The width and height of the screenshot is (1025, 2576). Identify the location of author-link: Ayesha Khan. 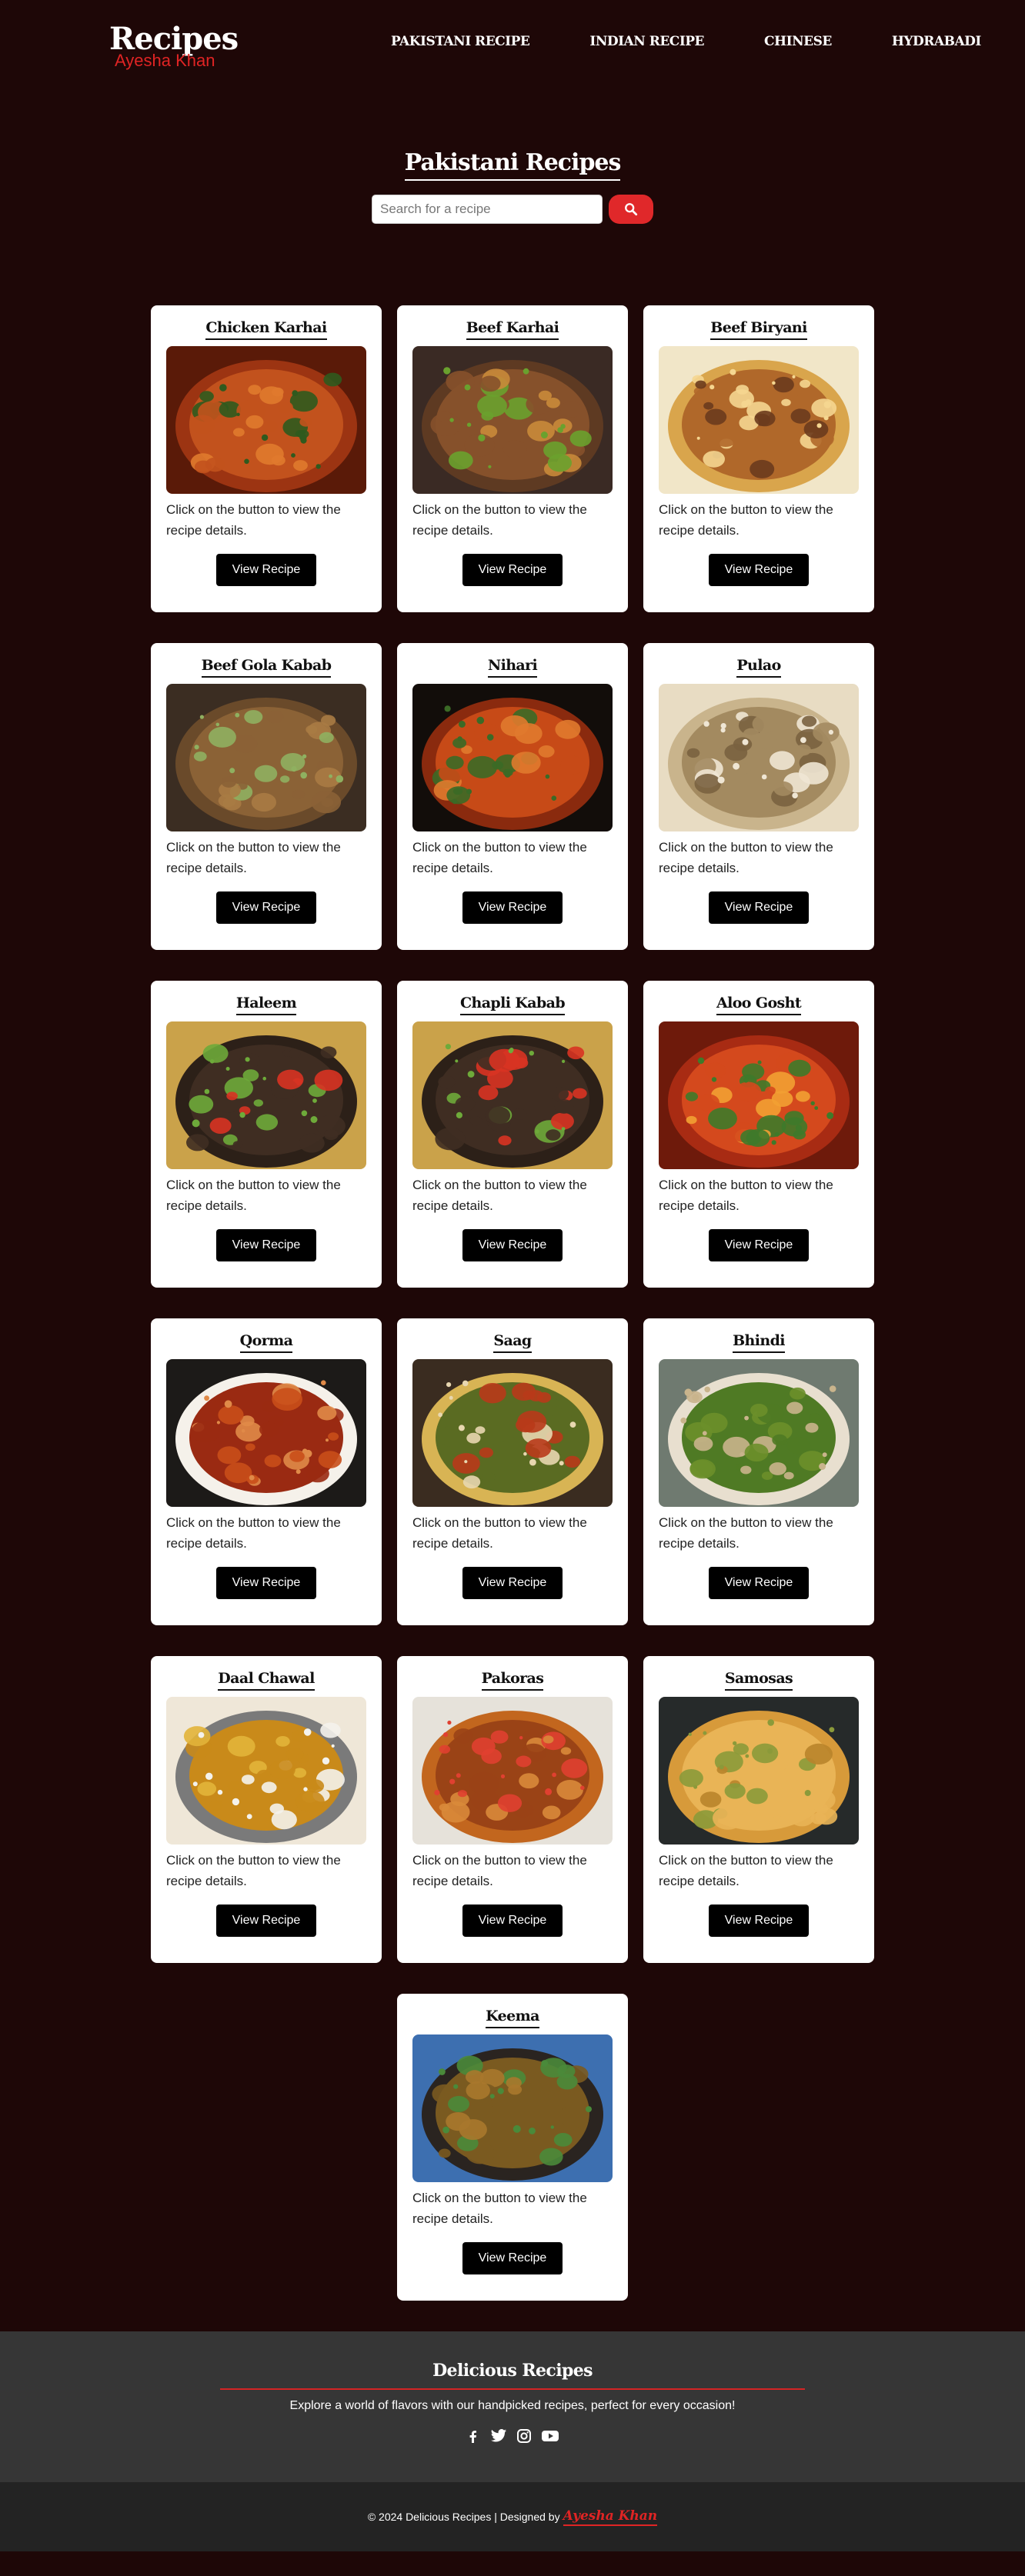
(610, 2517).